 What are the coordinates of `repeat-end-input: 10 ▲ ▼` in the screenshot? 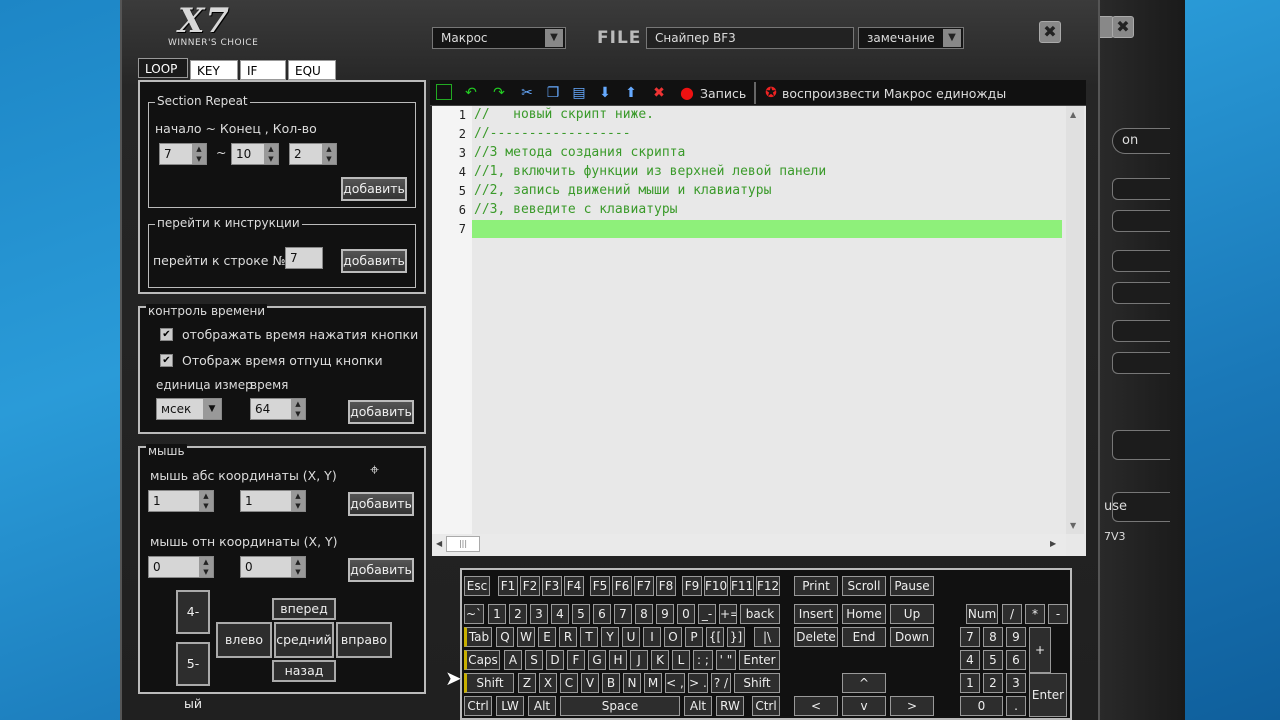 It's located at (255, 154).